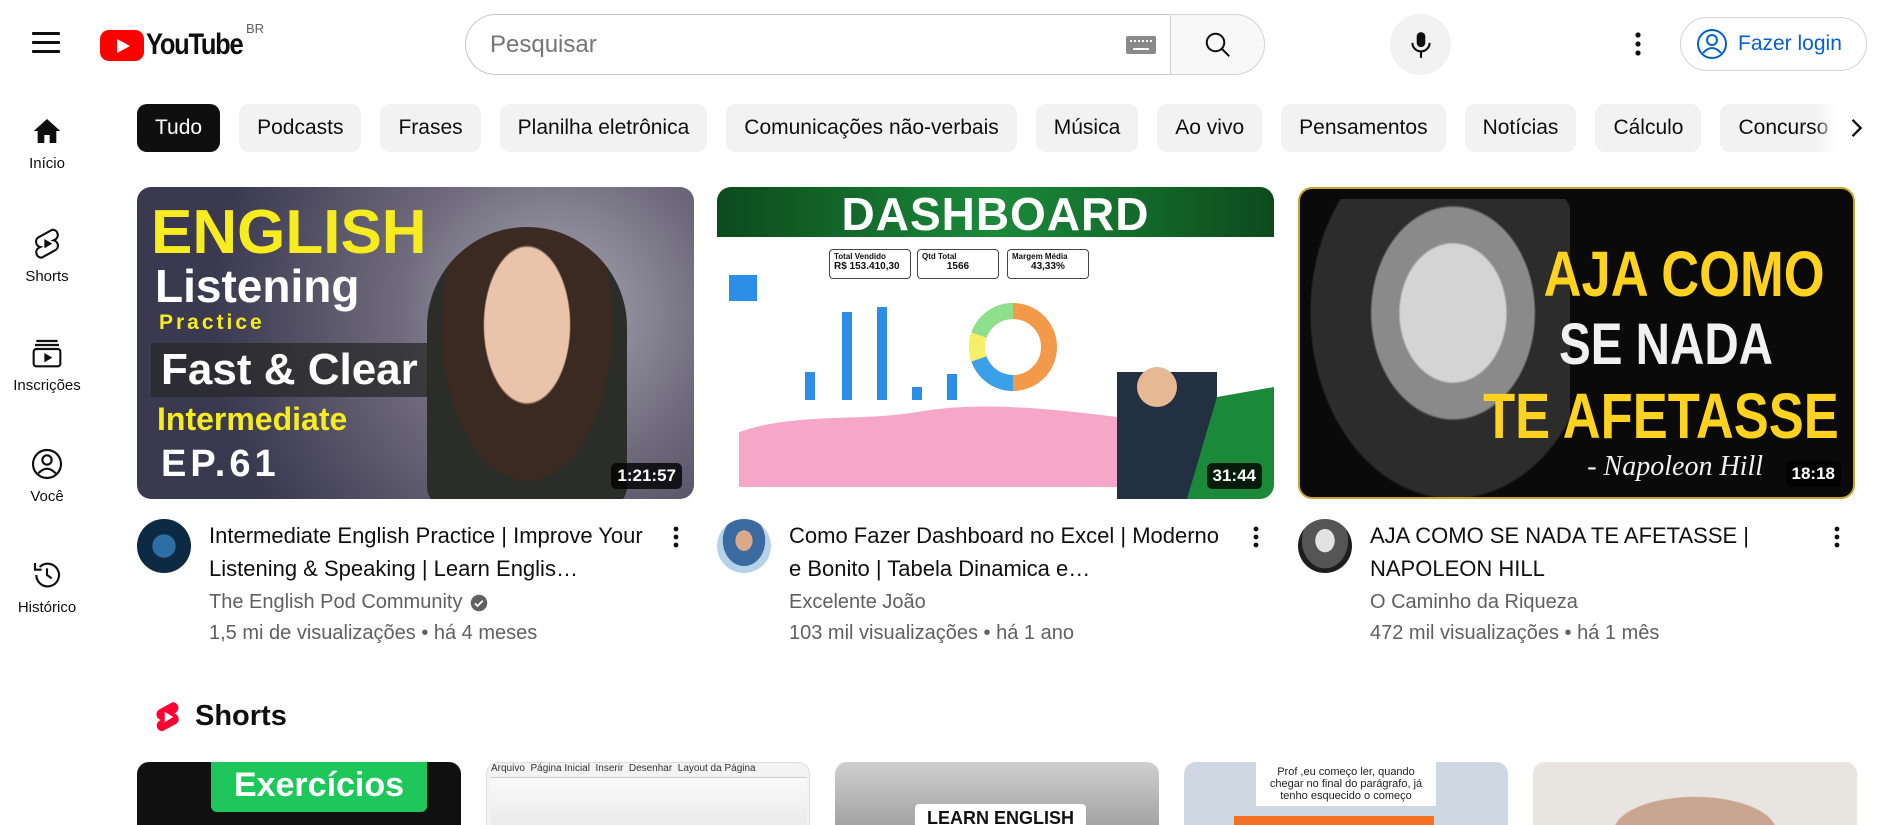 The width and height of the screenshot is (1888, 825). I want to click on chip-frases: Frases, so click(430, 128).